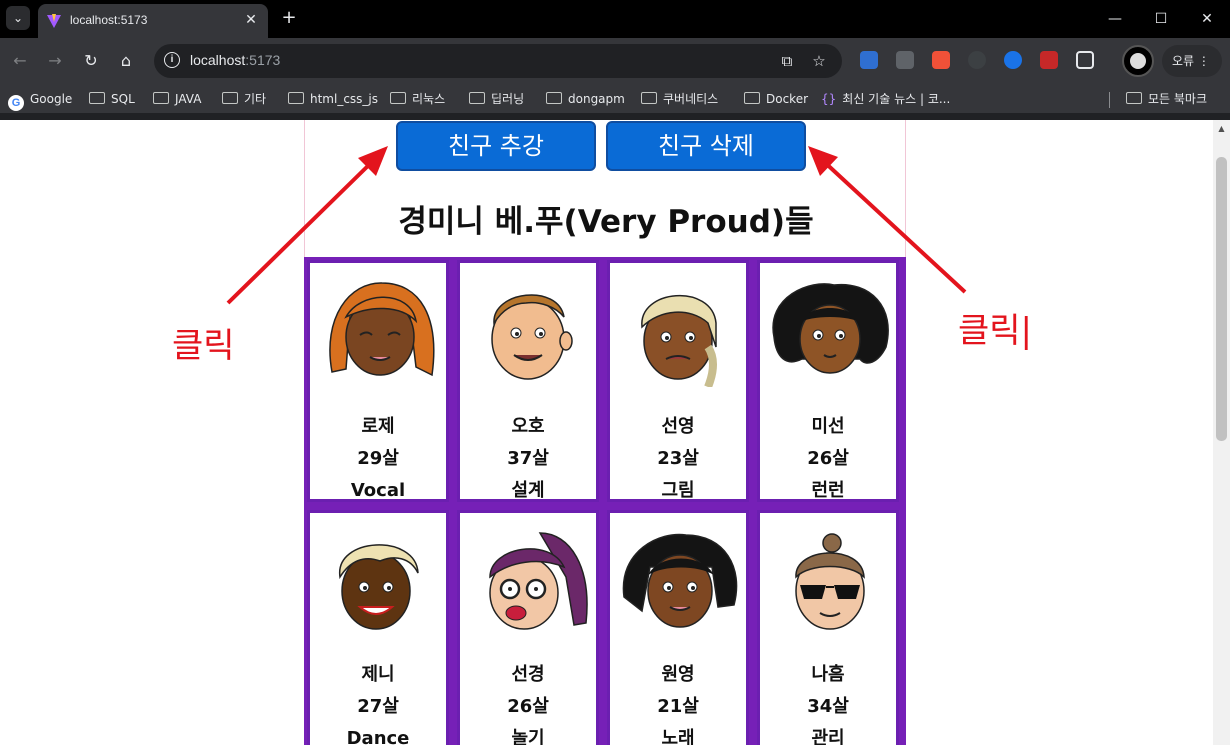 This screenshot has height=745, width=1230. Describe the element at coordinates (995, 331) in the screenshot. I see `annotation-click-right: 클릭|` at that location.